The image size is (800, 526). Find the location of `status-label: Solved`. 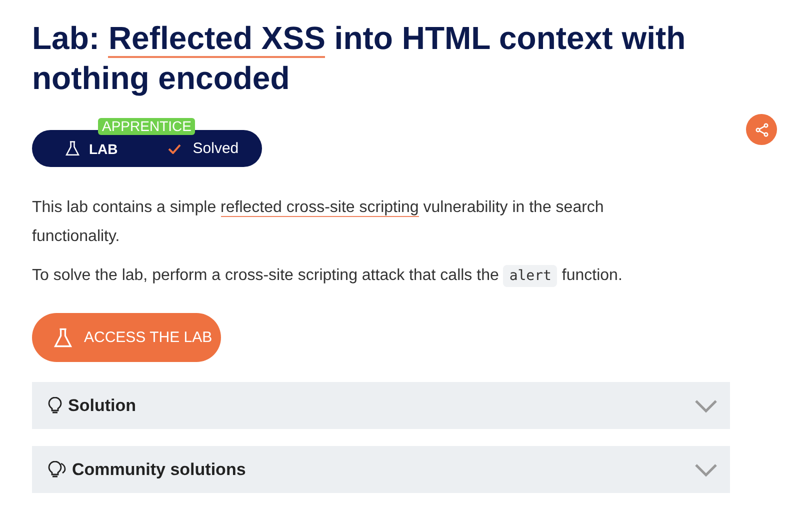

status-label: Solved is located at coordinates (215, 148).